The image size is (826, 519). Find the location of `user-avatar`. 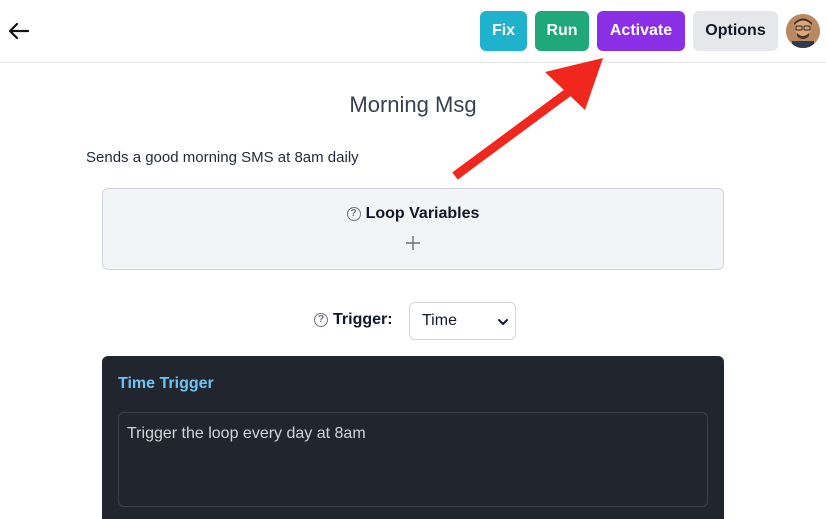

user-avatar is located at coordinates (803, 31).